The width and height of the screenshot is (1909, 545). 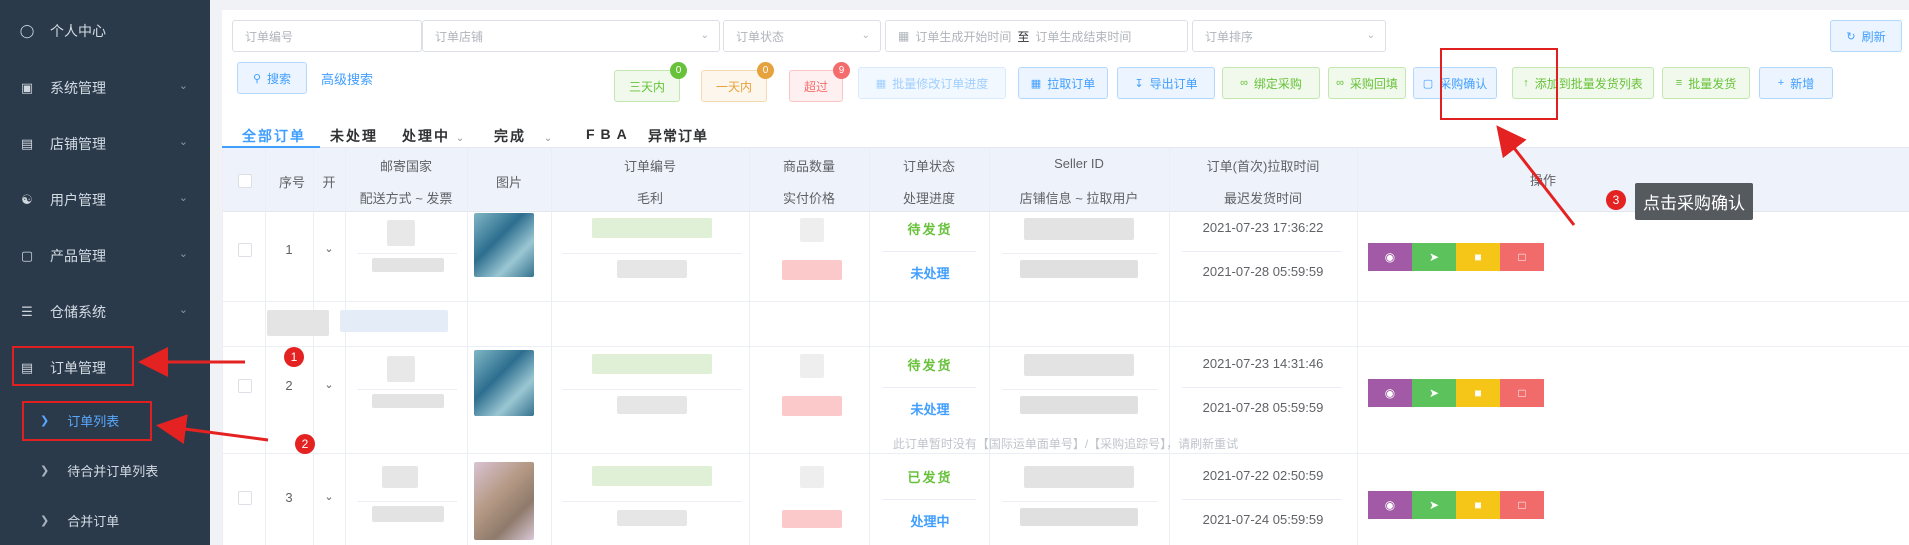 What do you see at coordinates (802, 36) in the screenshot?
I see `status-select: 订单状态 ⌄` at bounding box center [802, 36].